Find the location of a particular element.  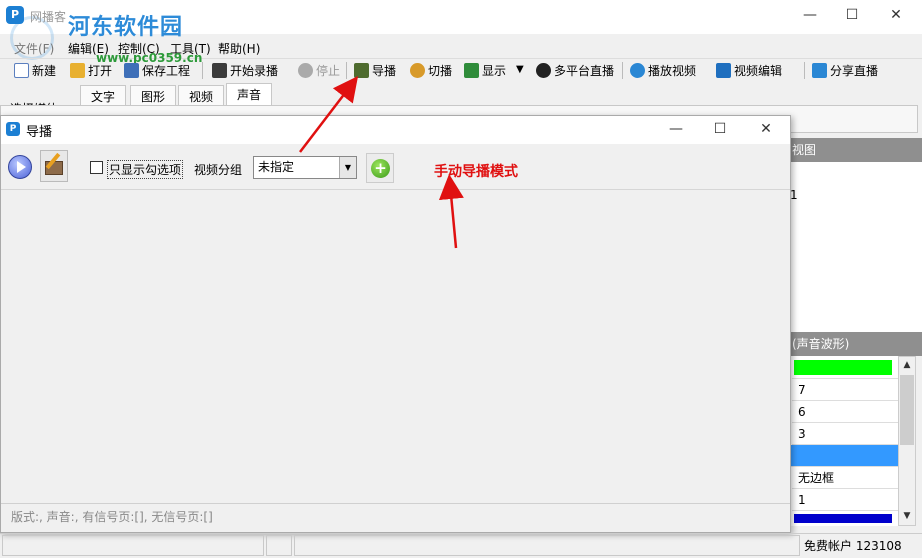

arrow-to-annotation is located at coordinates (451, 211).